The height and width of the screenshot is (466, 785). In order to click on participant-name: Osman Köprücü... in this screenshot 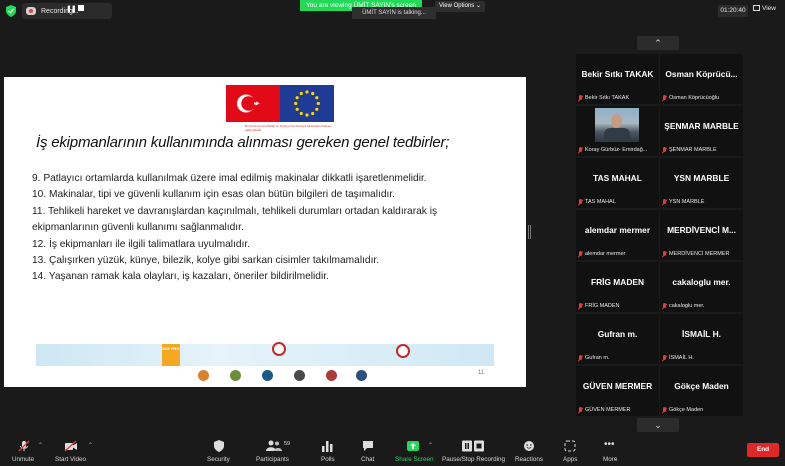, I will do `click(701, 74)`.